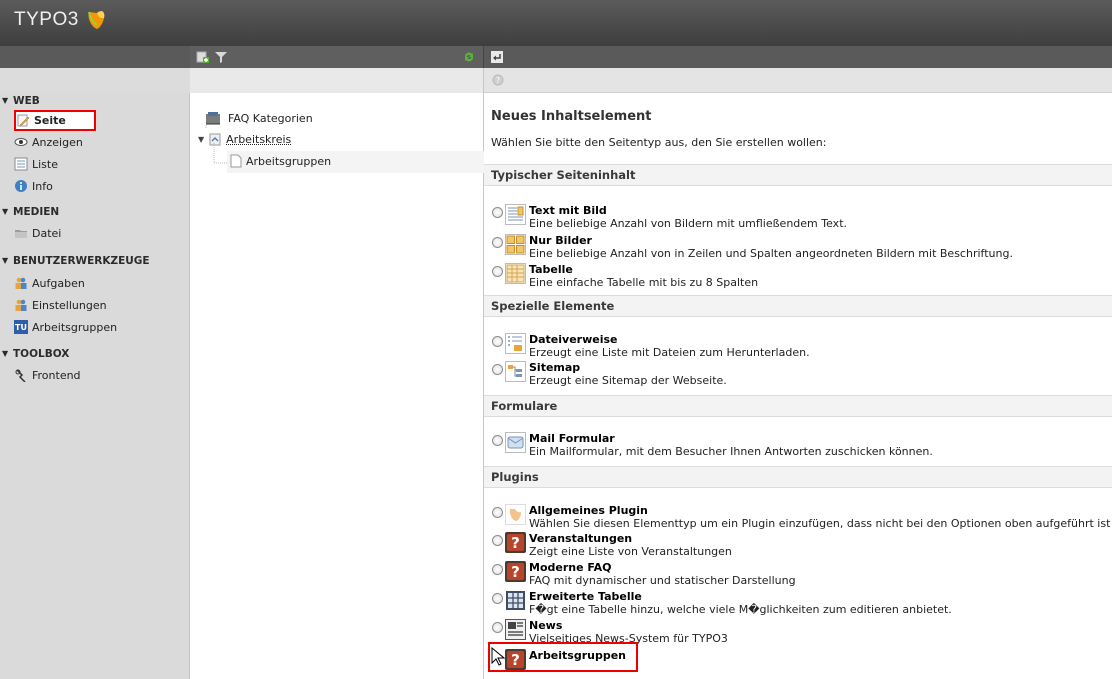  Describe the element at coordinates (337, 80) in the screenshot. I see `tree-search-bar` at that location.